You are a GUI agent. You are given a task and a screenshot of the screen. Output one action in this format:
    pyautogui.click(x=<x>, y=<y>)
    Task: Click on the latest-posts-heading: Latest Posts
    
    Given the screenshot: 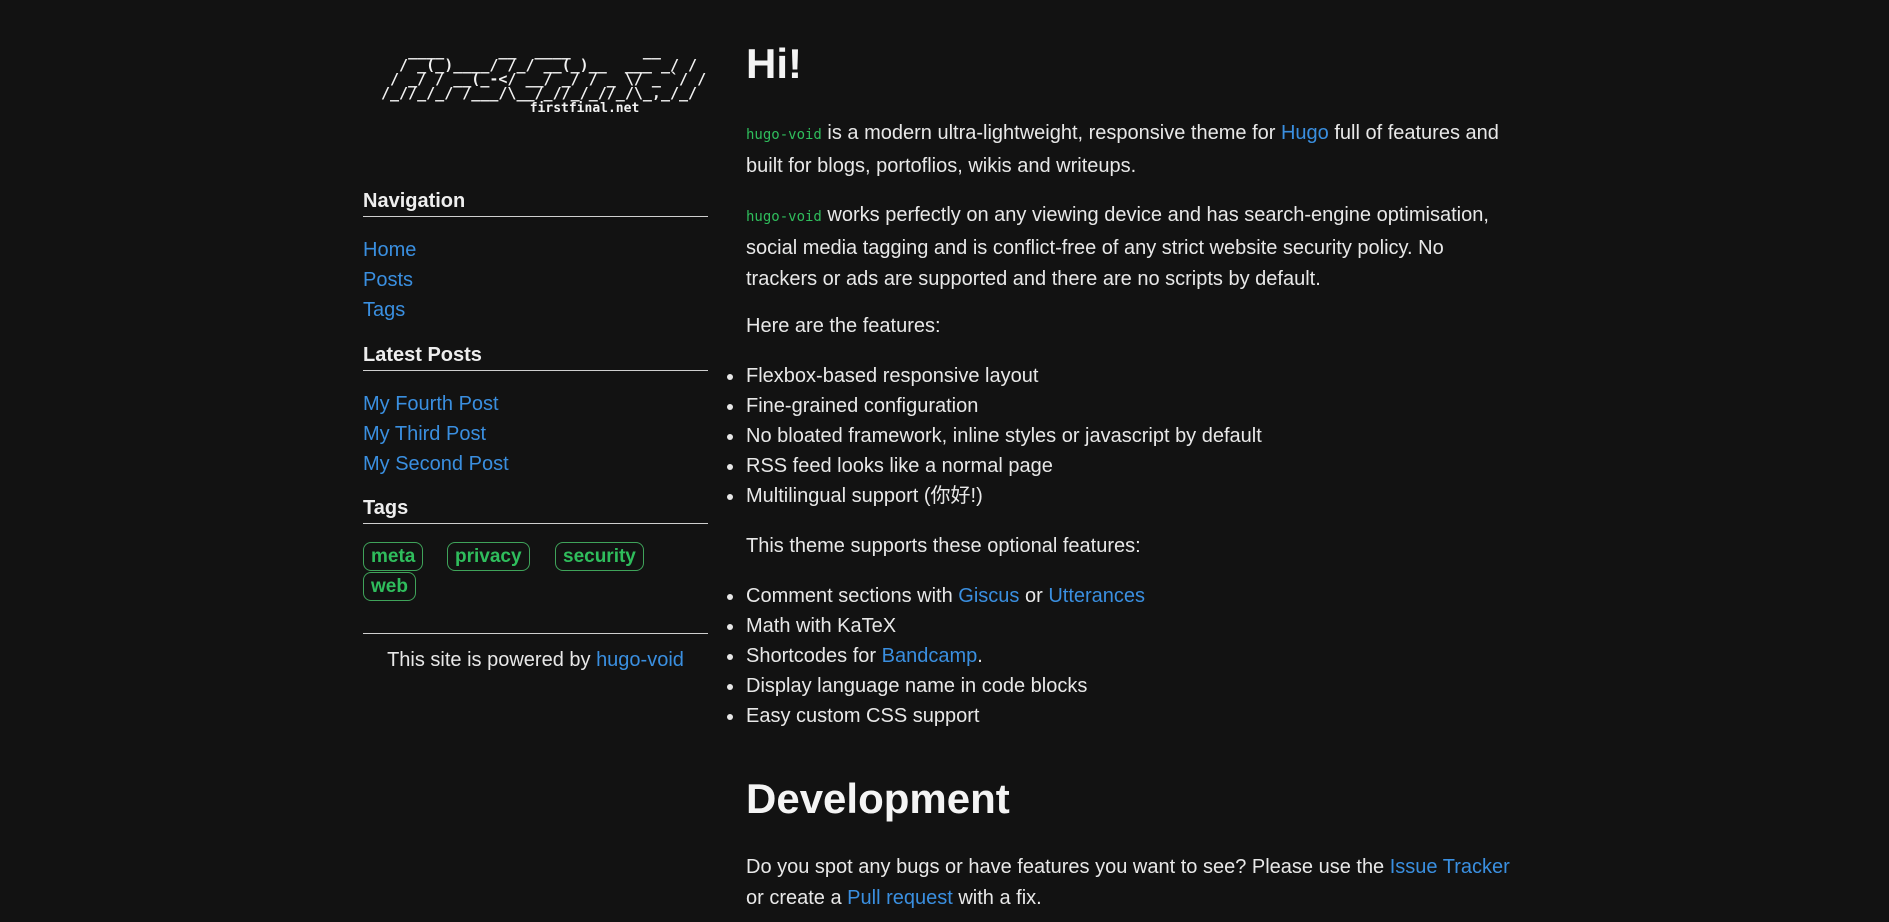 What is the action you would take?
    pyautogui.click(x=535, y=357)
    